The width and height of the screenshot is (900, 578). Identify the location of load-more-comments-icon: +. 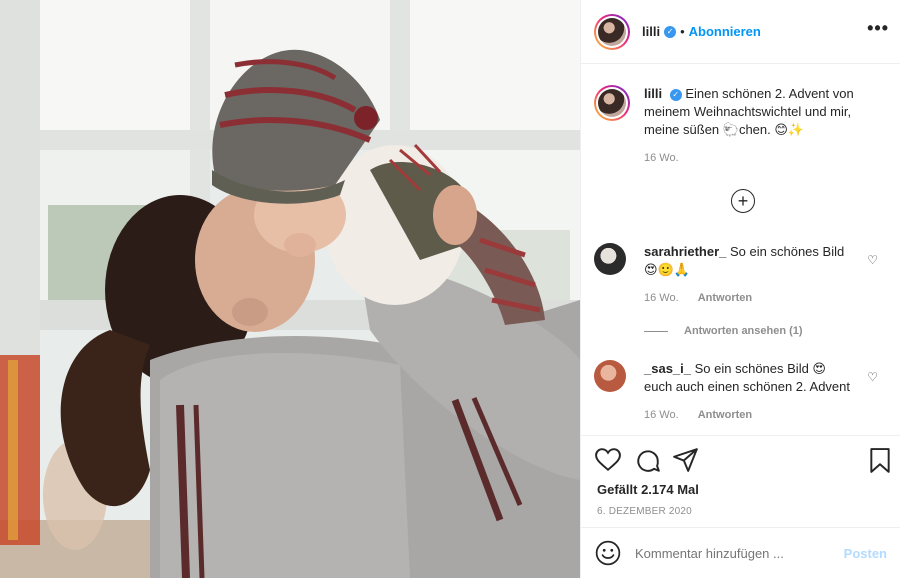
(743, 201).